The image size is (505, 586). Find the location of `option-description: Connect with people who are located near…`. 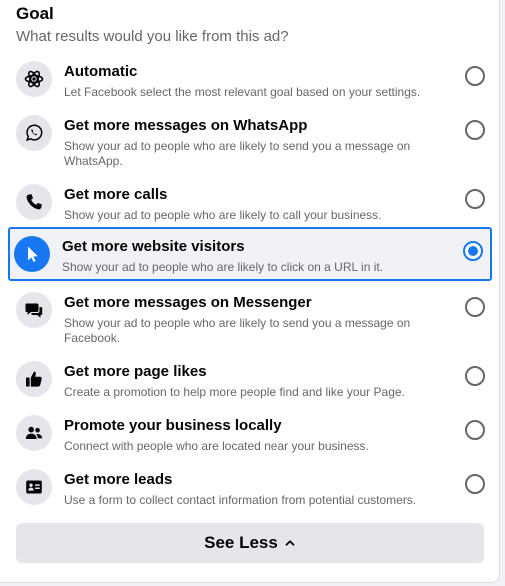

option-description: Connect with people who are located near… is located at coordinates (216, 446).